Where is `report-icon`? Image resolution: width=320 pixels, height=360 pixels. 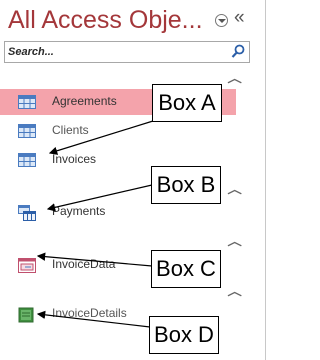
report-icon is located at coordinates (26, 315).